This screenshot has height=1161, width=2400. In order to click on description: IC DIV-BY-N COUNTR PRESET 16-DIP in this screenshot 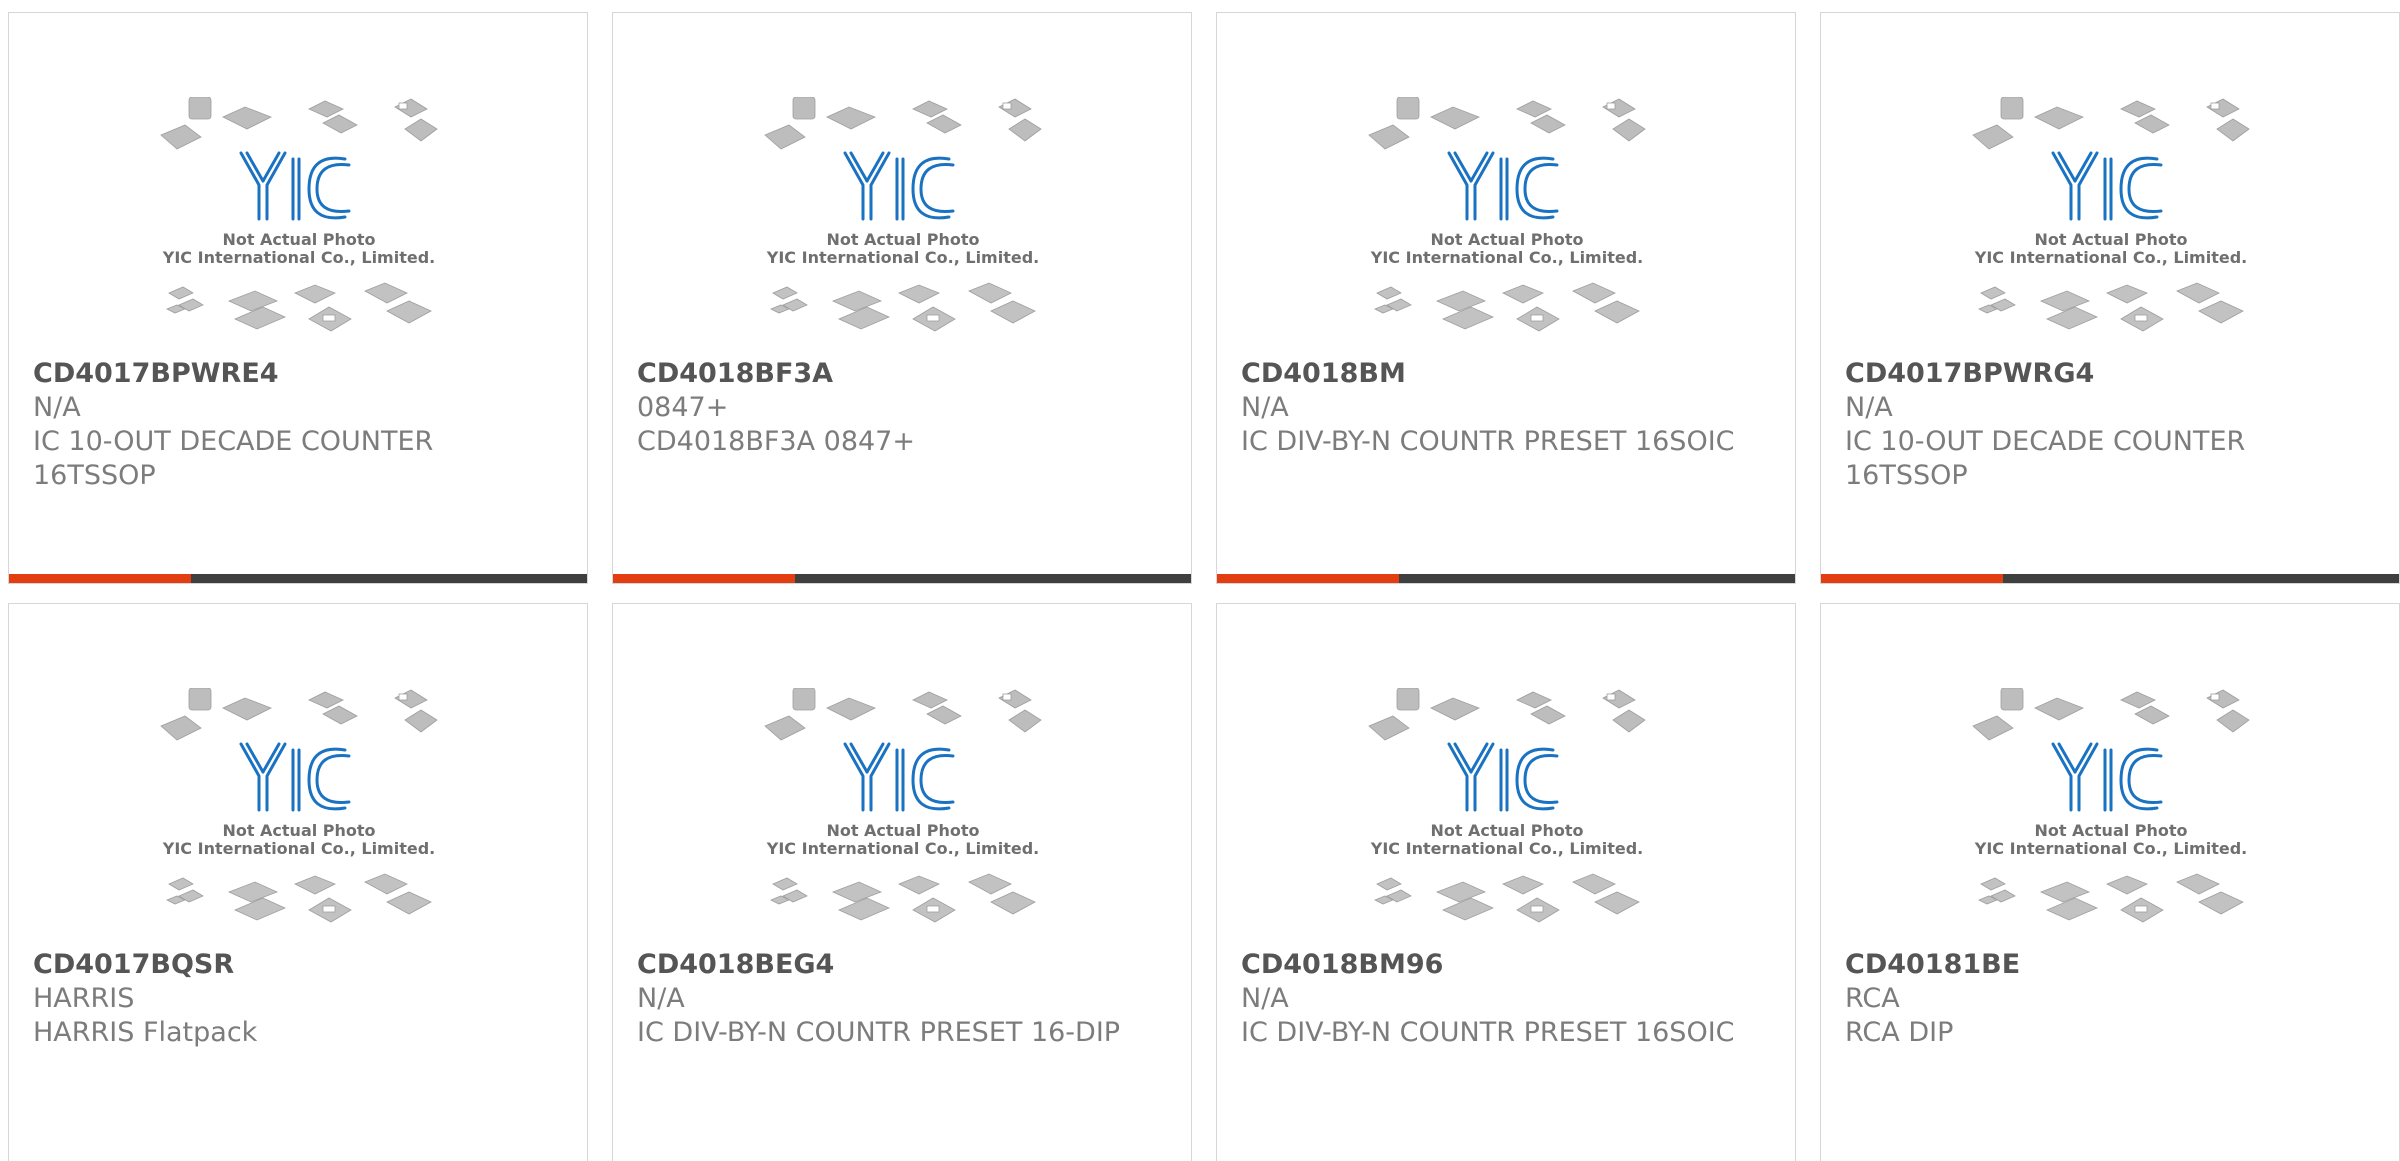, I will do `click(879, 1032)`.